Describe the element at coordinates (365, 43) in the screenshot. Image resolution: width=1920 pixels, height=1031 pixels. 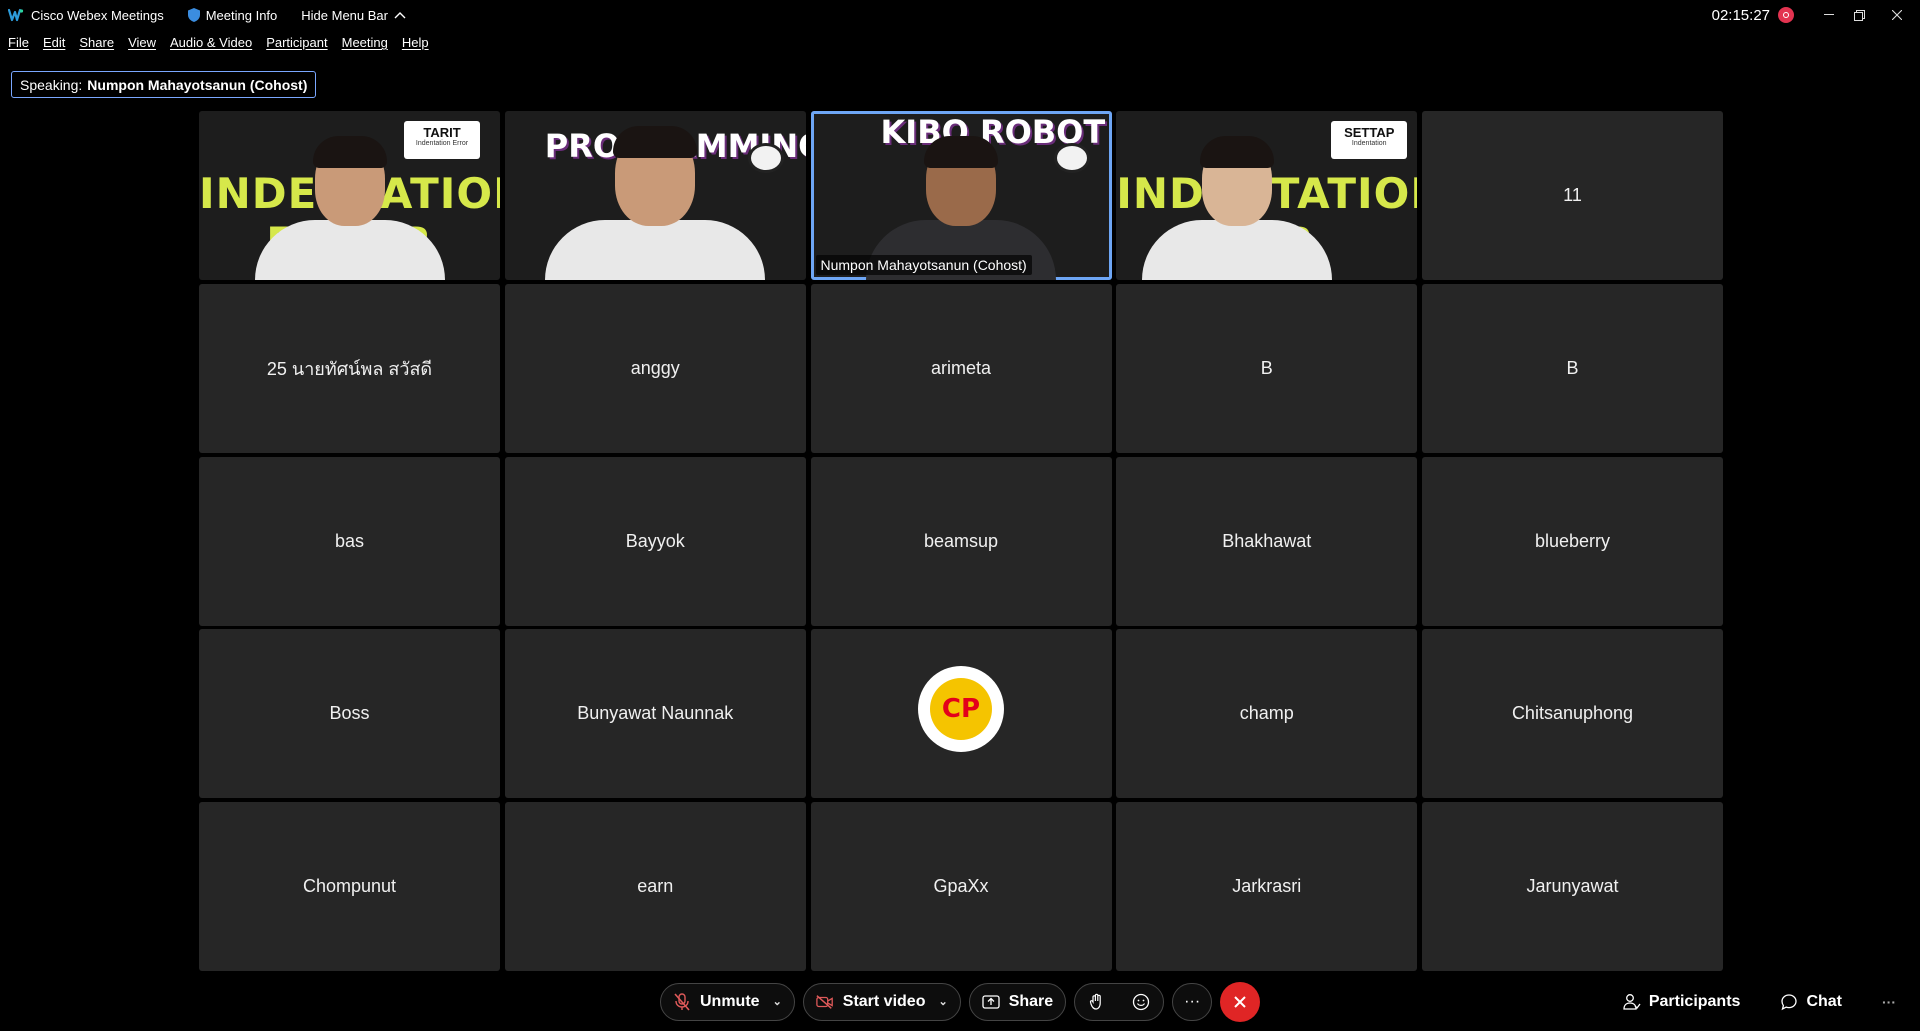
I see `menu-meeting: Meeting` at that location.